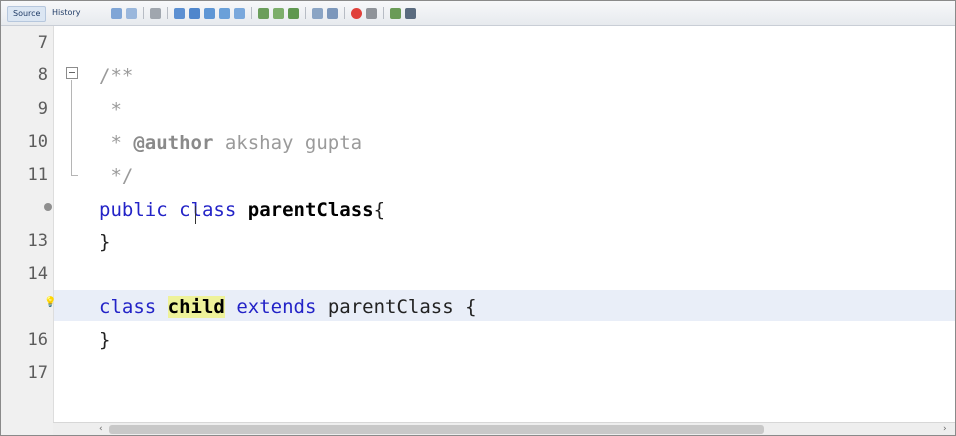  Describe the element at coordinates (195, 215) in the screenshot. I see `text-cursor` at that location.